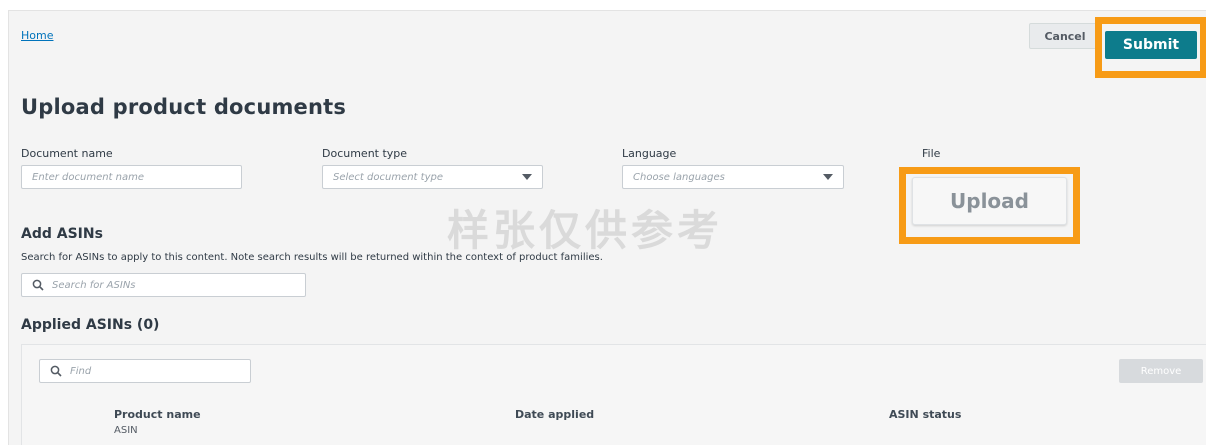 This screenshot has width=1206, height=445. What do you see at coordinates (989, 201) in the screenshot?
I see `upload-button: Upload` at bounding box center [989, 201].